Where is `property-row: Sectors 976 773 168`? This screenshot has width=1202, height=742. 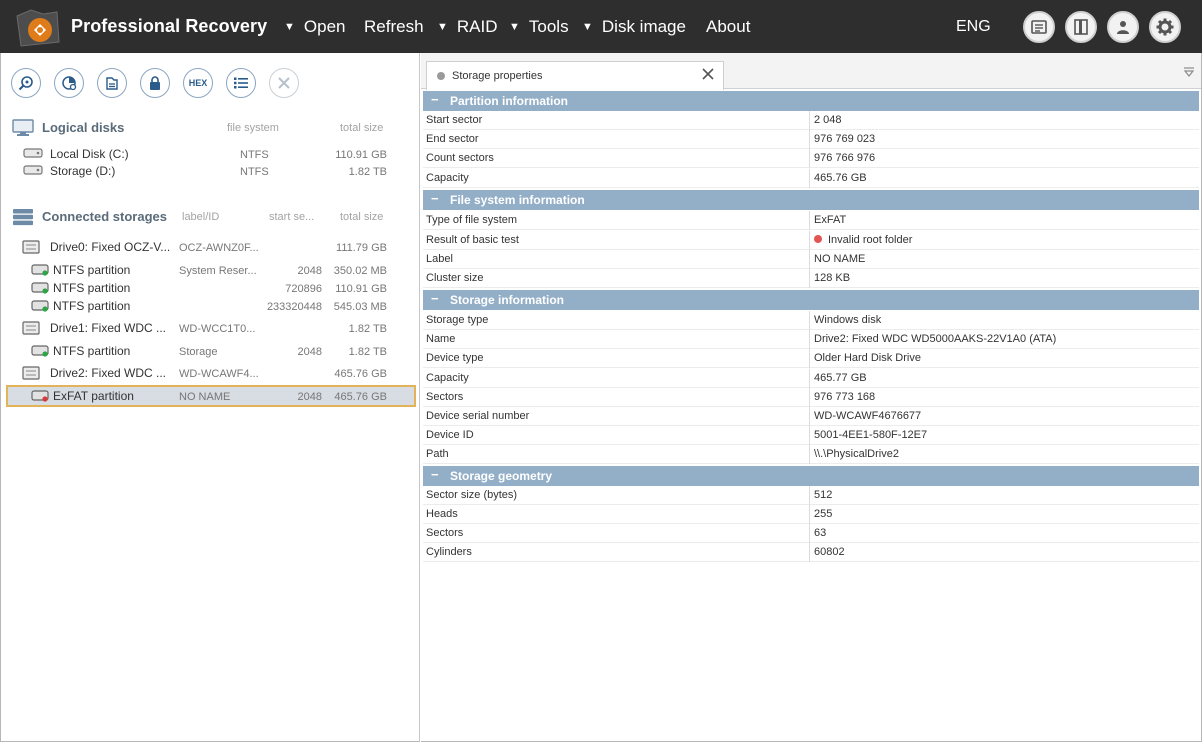 property-row: Sectors 976 773 168 is located at coordinates (811, 397).